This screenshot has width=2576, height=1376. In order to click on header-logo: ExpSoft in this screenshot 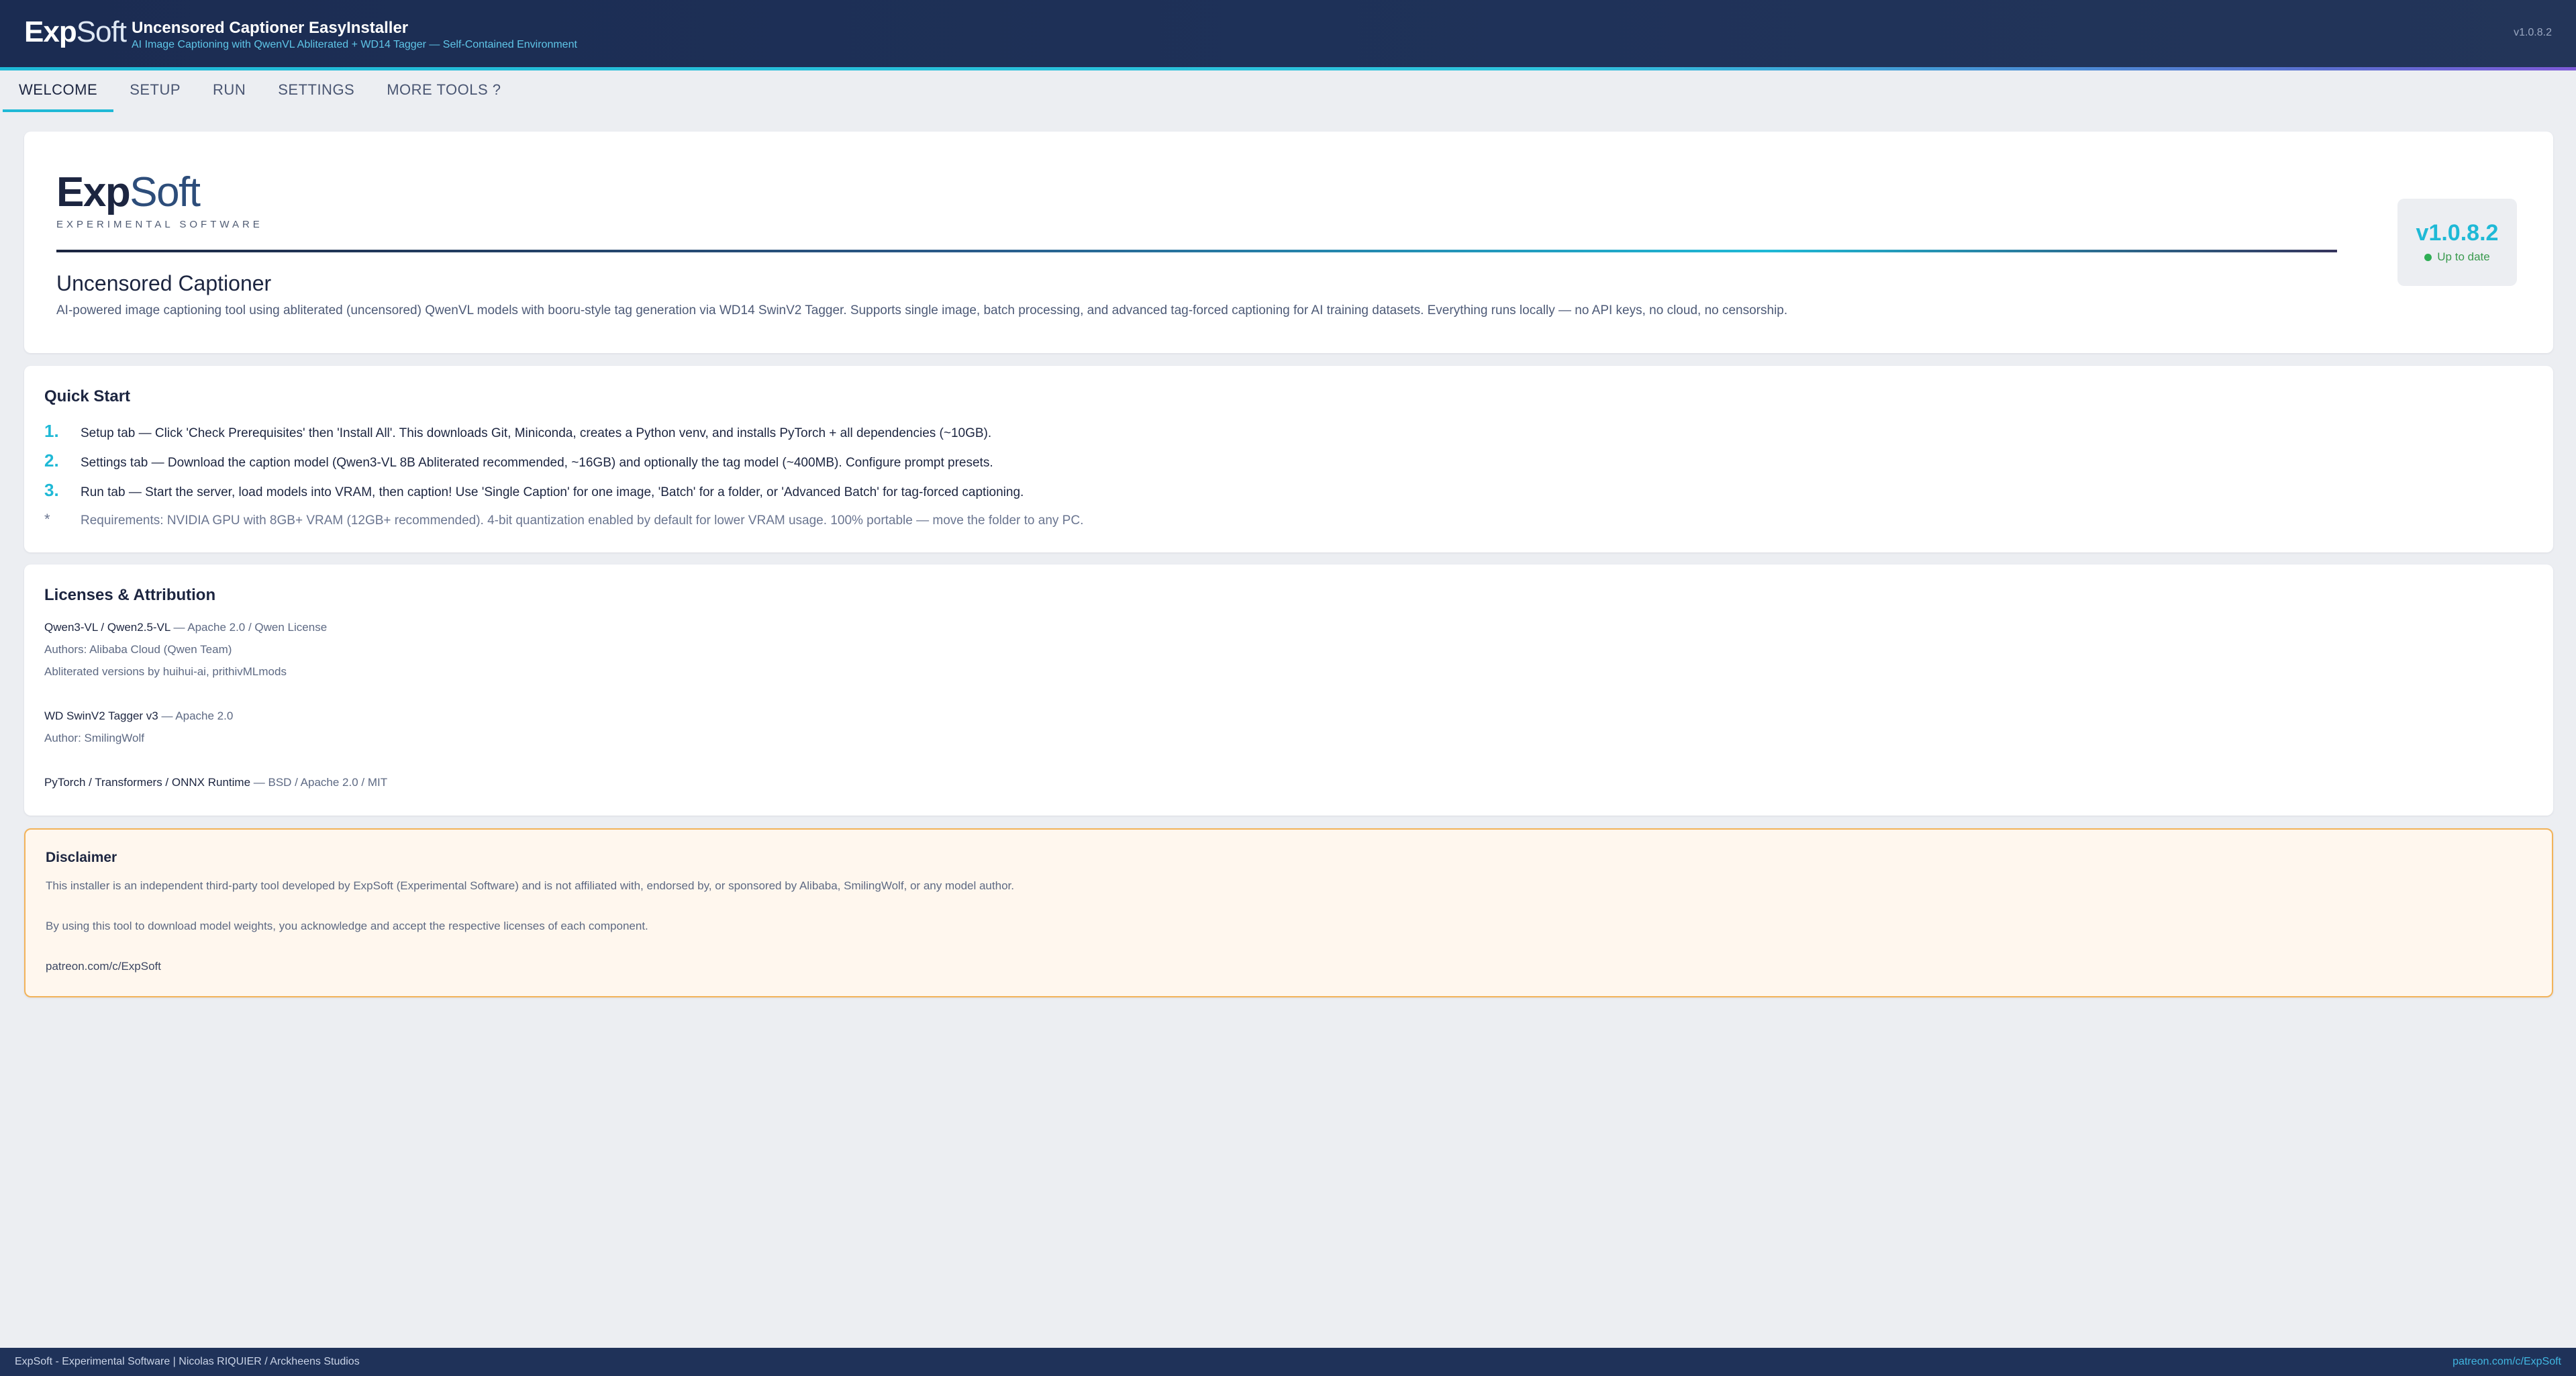, I will do `click(75, 32)`.